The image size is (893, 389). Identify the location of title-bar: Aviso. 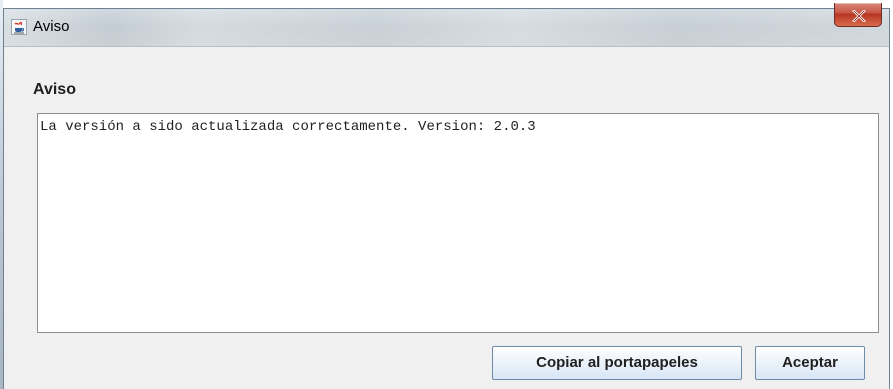
(446, 25).